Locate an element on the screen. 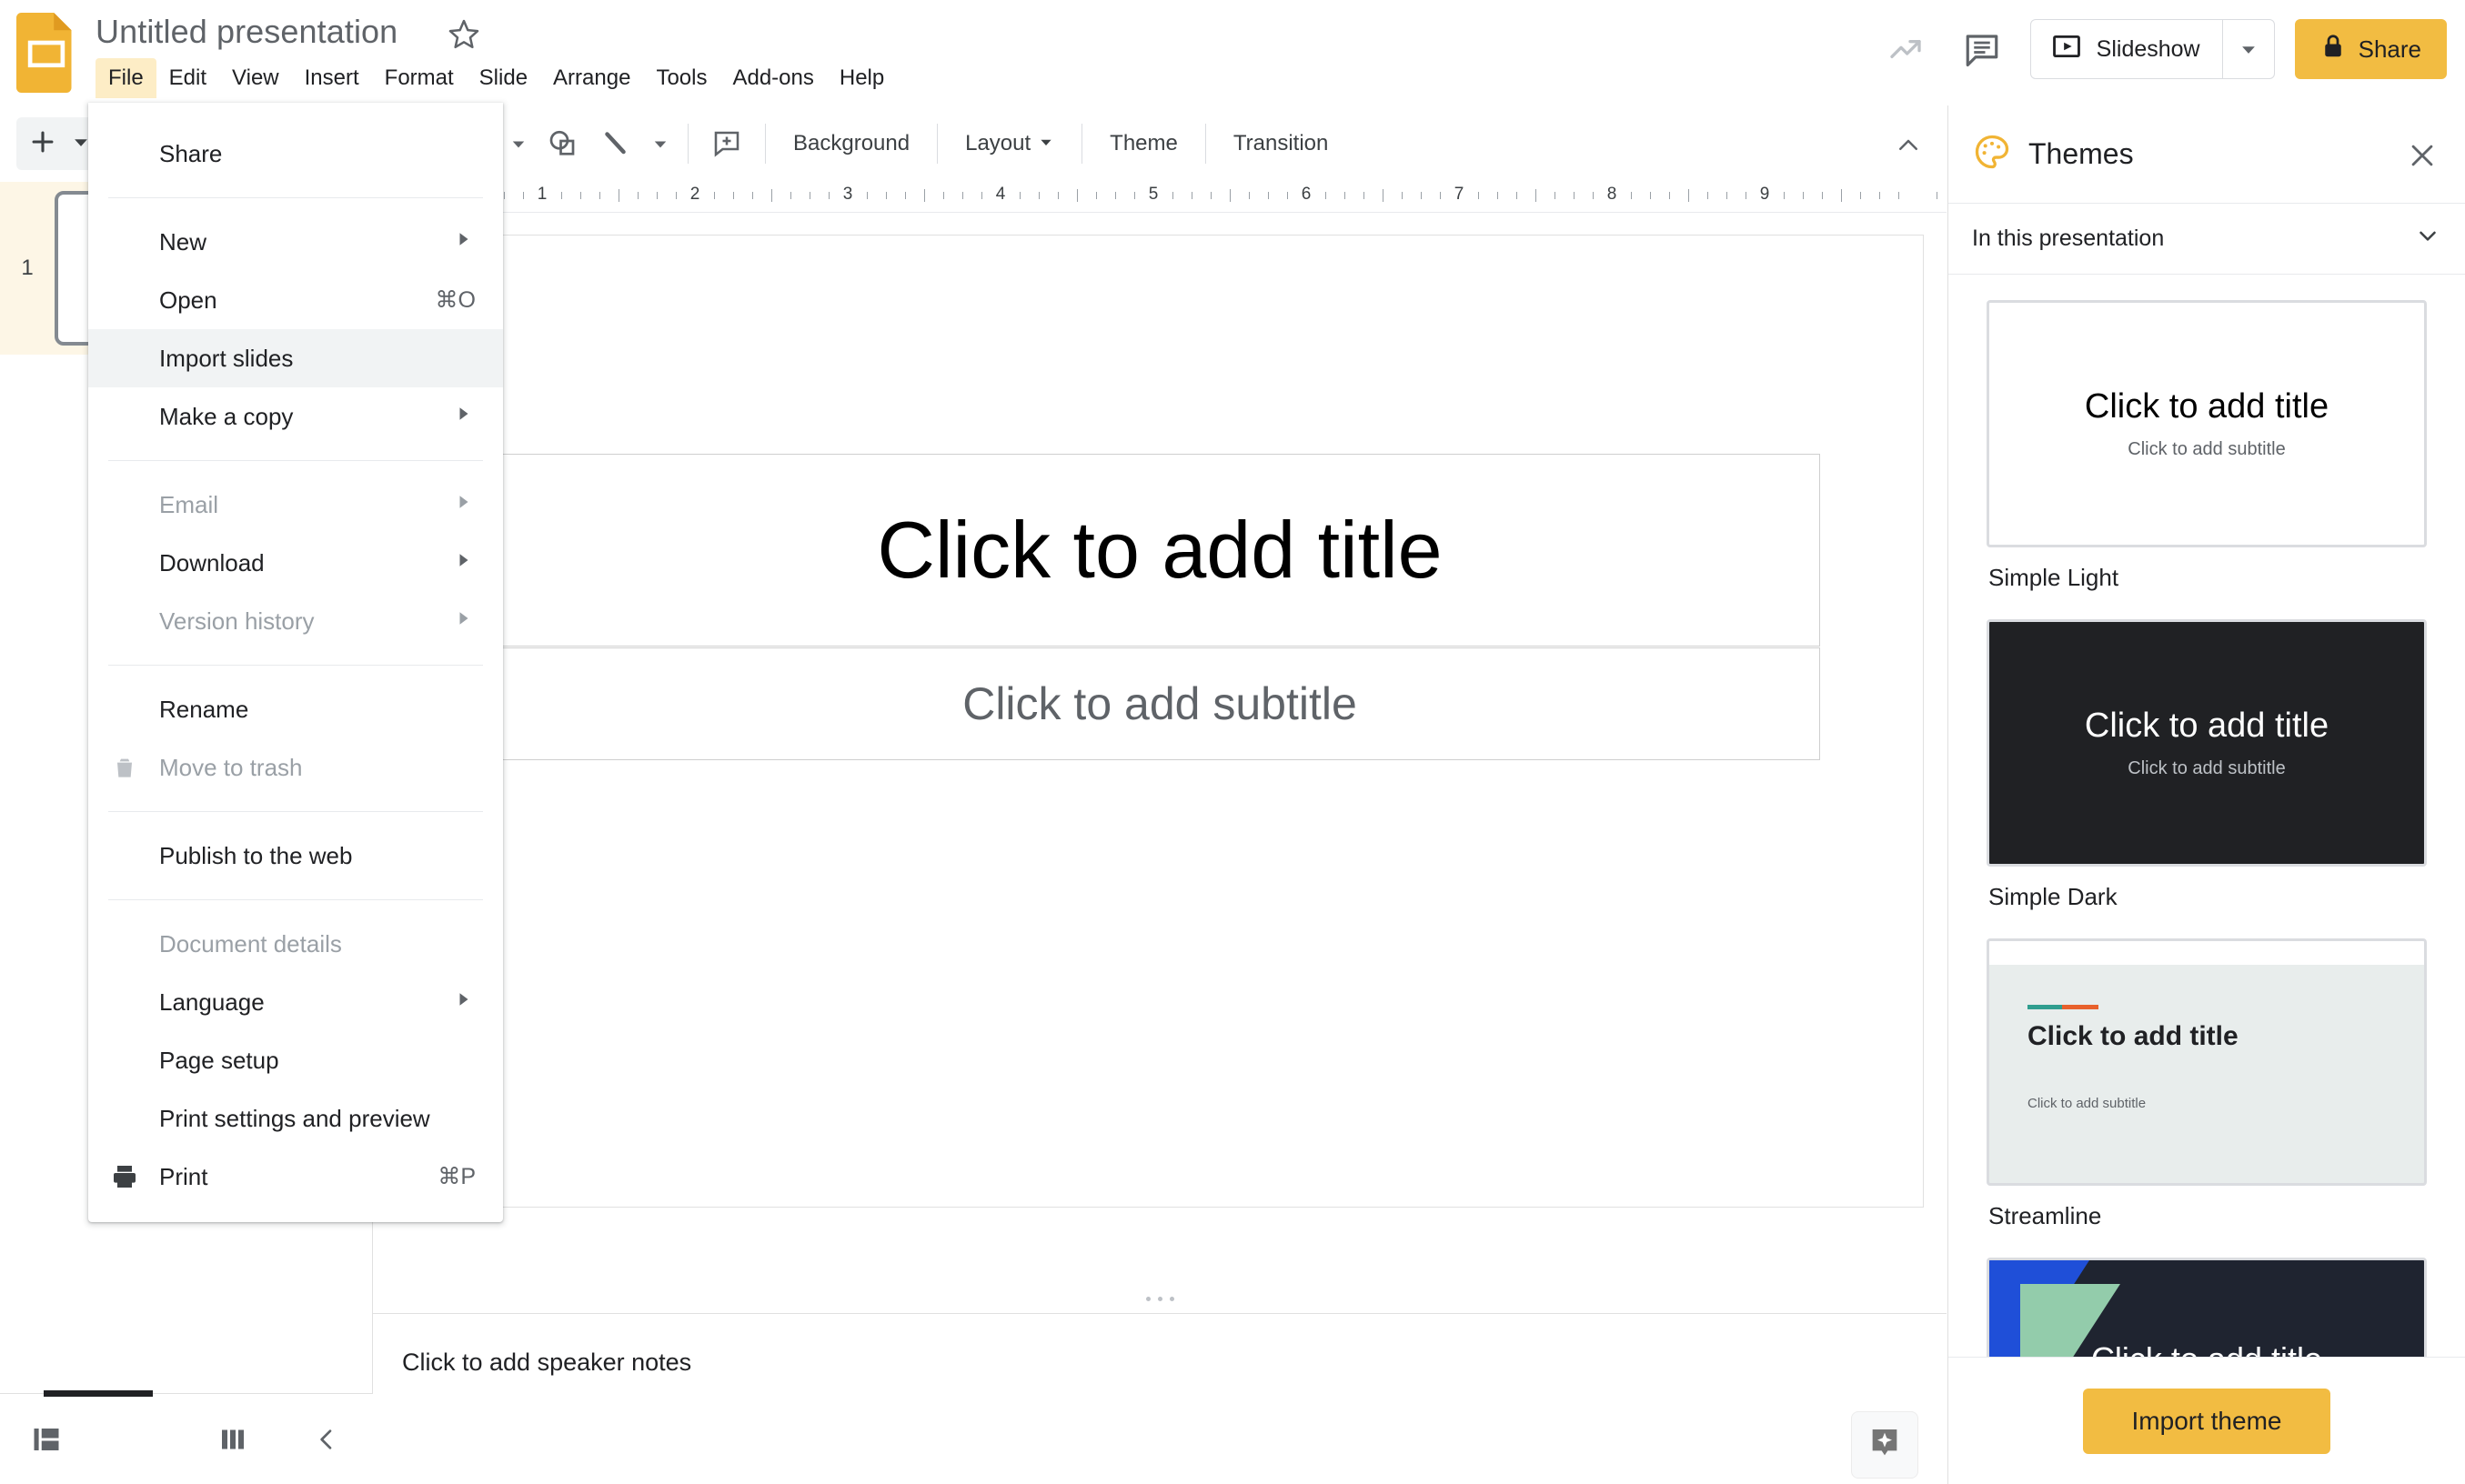  menu-slide: Slide is located at coordinates (504, 78).